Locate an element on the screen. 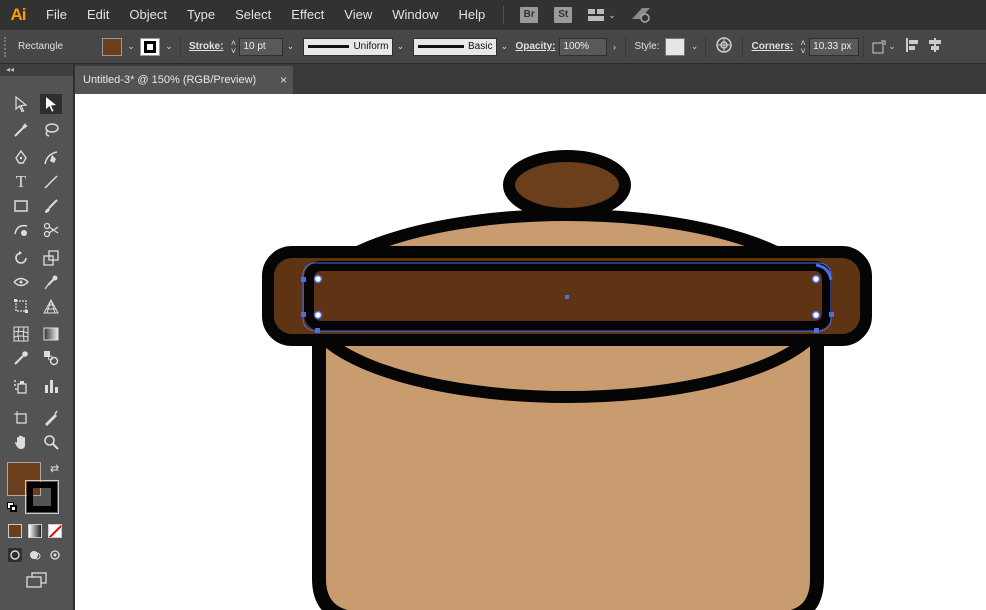  lasso-tool-icon is located at coordinates (51, 130).